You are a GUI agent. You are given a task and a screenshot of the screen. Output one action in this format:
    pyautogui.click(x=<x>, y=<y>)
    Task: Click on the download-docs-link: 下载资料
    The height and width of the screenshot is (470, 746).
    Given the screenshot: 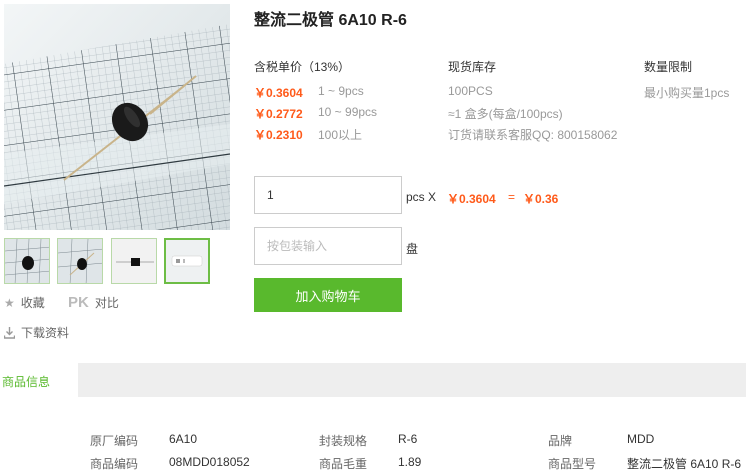 What is the action you would take?
    pyautogui.click(x=36, y=332)
    